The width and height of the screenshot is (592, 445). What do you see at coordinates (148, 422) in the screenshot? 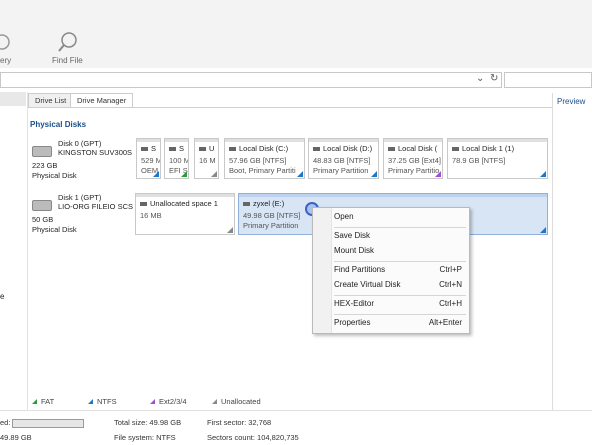
I see `total-size: Total size: 49.98 GB` at bounding box center [148, 422].